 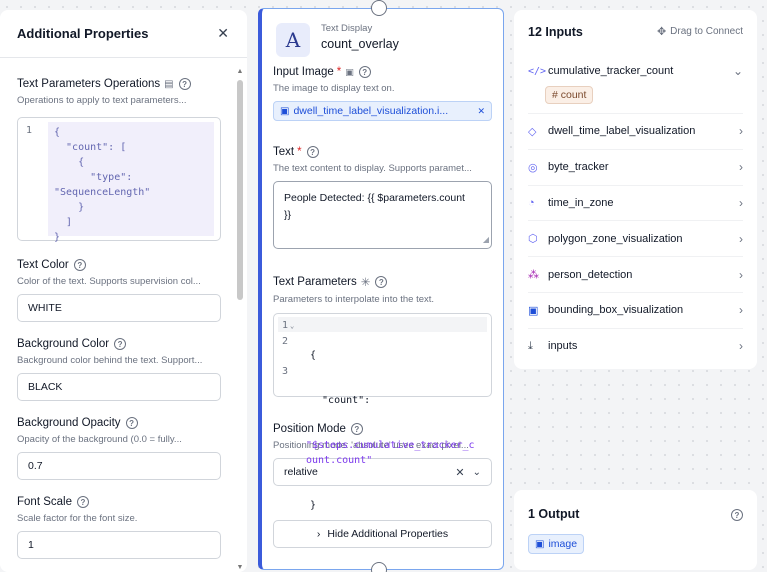 I want to click on drag-to-connect: ✥ Drag to Connect, so click(x=699, y=32).